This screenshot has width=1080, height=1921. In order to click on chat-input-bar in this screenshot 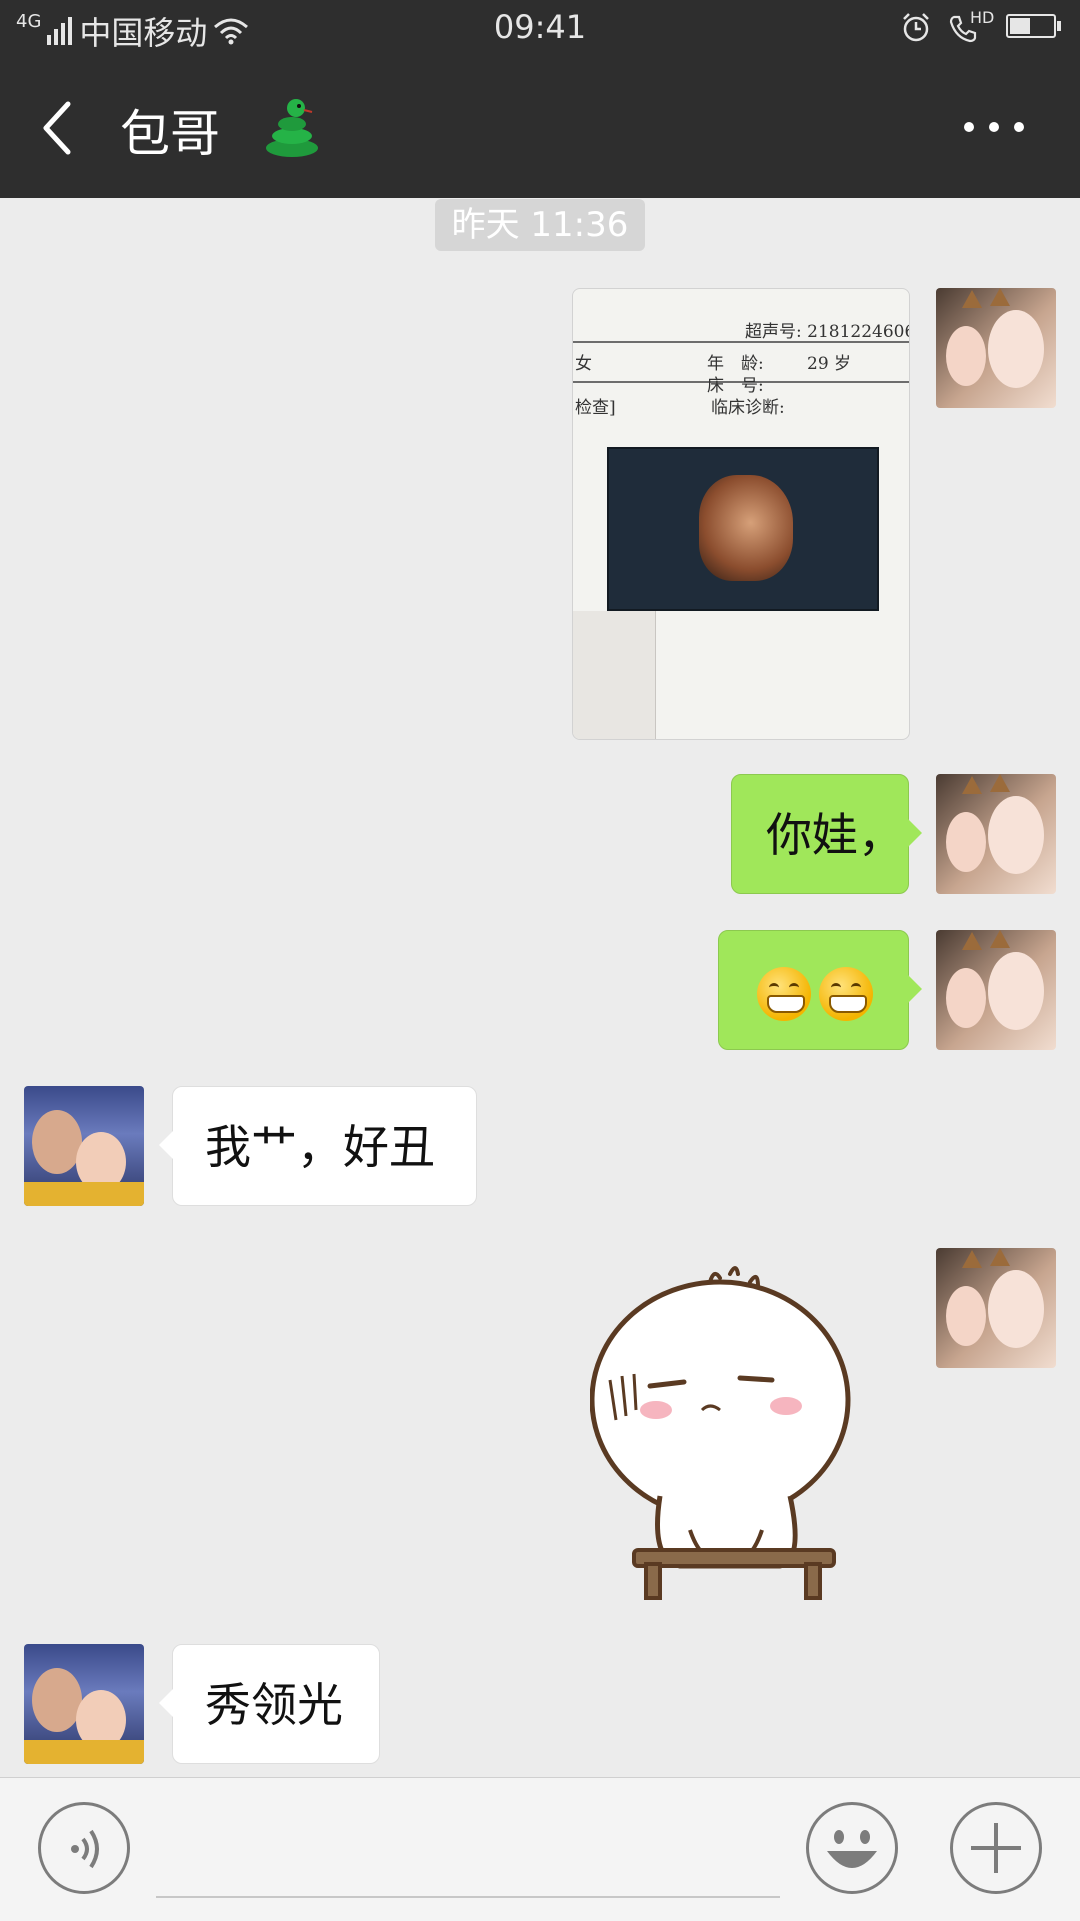, I will do `click(540, 1849)`.